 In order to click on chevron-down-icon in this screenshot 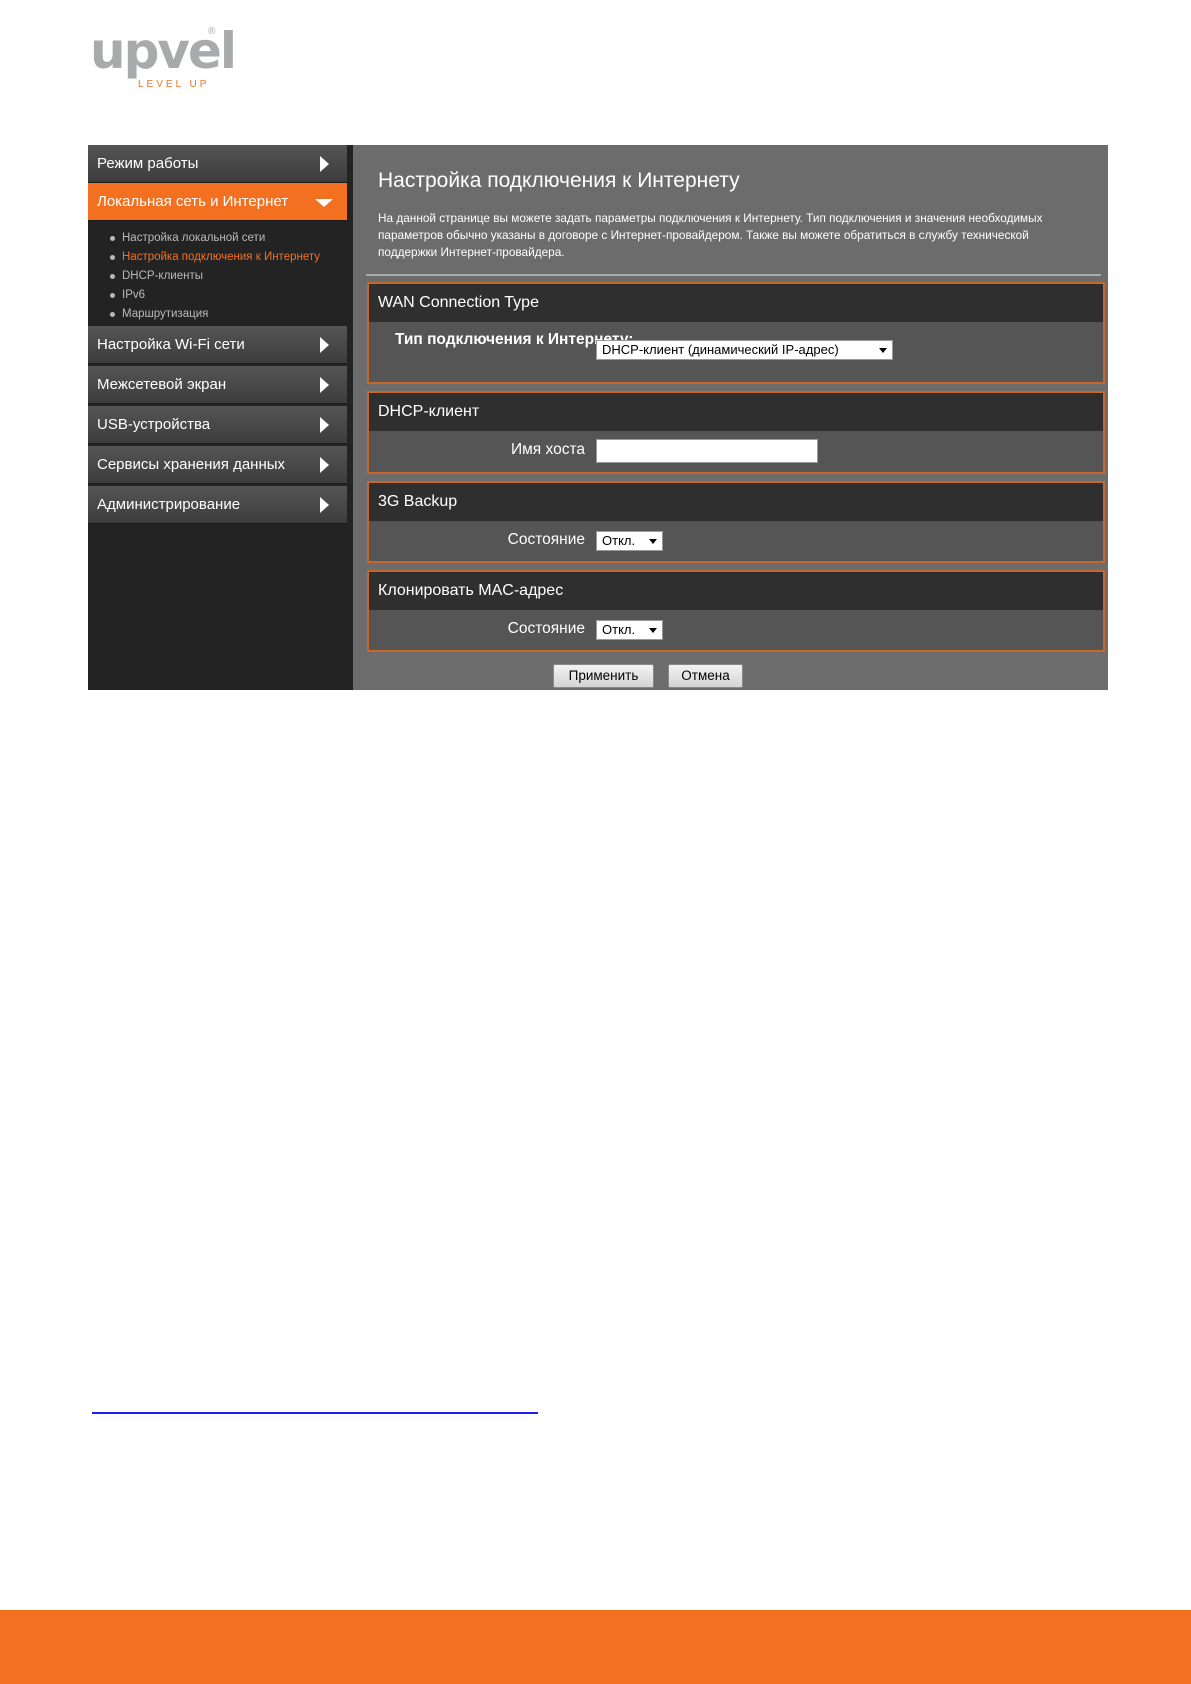, I will do `click(324, 203)`.